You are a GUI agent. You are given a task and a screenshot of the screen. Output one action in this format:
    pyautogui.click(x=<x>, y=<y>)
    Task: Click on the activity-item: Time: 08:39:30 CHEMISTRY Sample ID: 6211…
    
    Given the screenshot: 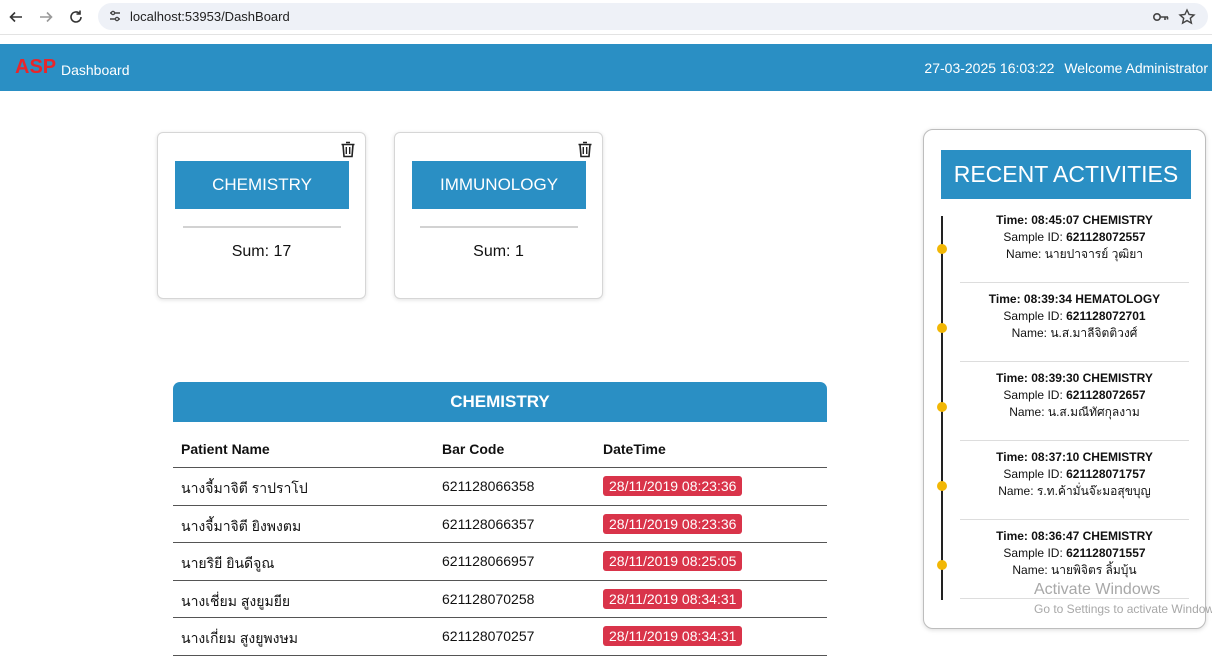 What is the action you would take?
    pyautogui.click(x=1074, y=401)
    